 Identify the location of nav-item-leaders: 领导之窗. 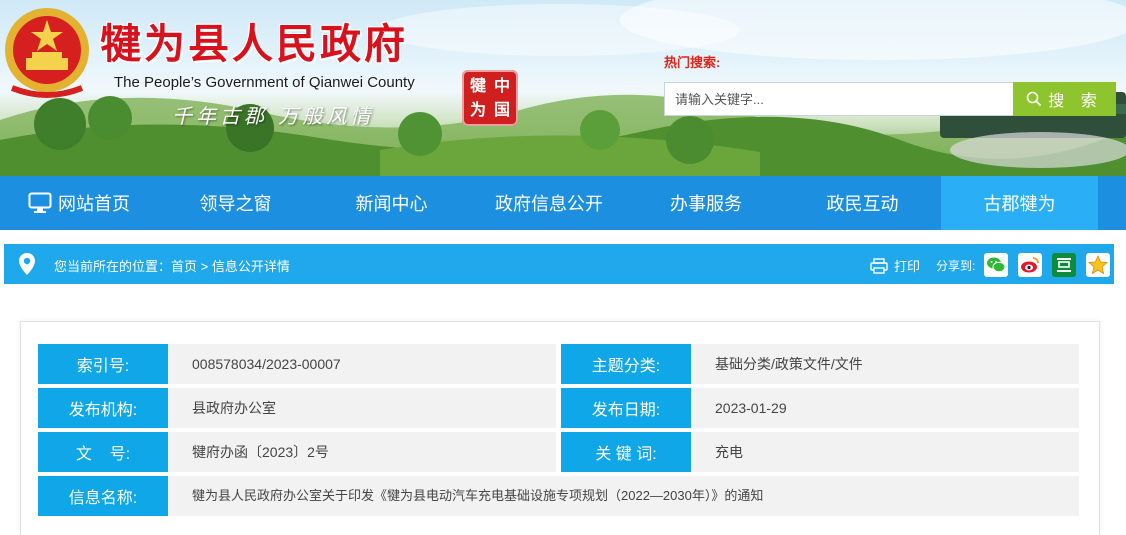
(235, 203).